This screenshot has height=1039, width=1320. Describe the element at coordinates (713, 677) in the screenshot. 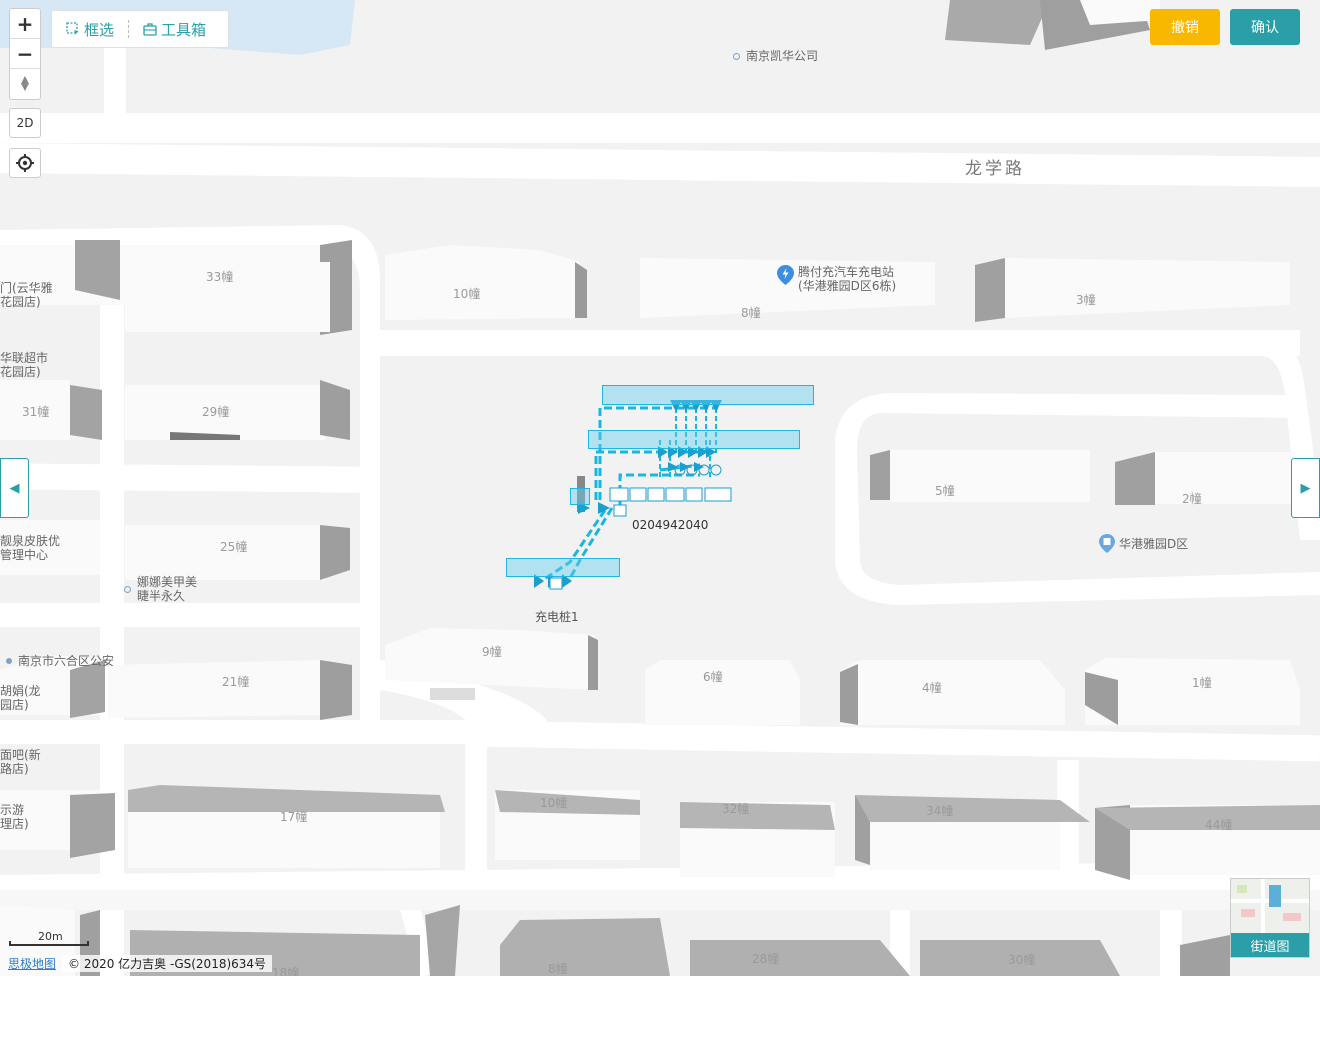

I see `building-label: 6幢` at that location.